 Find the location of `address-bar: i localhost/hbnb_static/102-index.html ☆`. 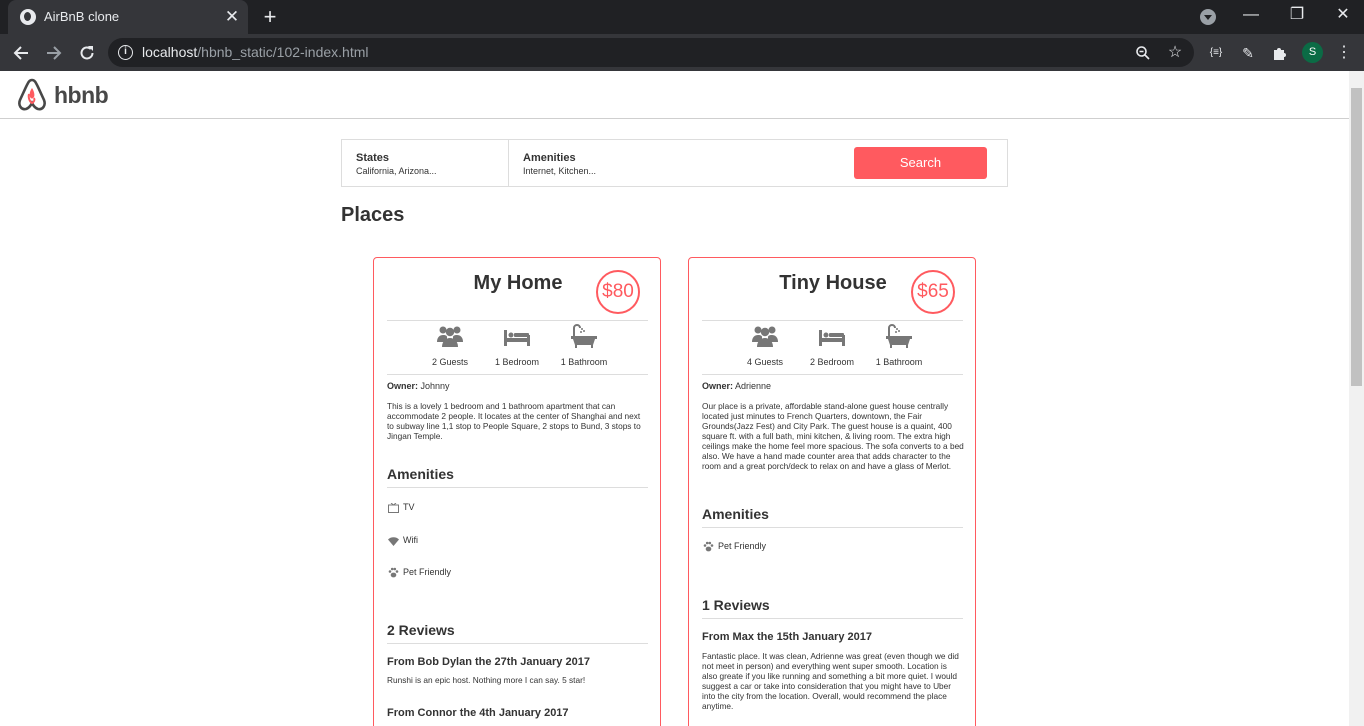

address-bar: i localhost/hbnb_static/102-index.html ☆ is located at coordinates (651, 52).